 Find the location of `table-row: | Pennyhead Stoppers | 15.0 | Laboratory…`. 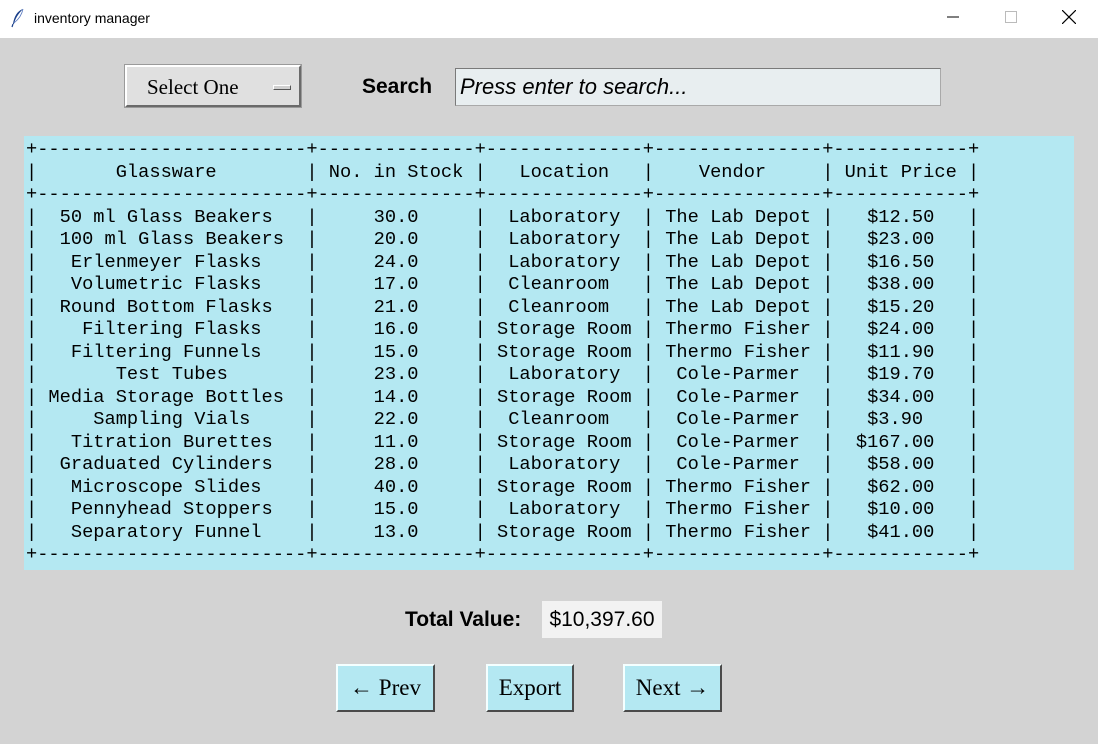

table-row: | Pennyhead Stoppers | 15.0 | Laboratory… is located at coordinates (503, 509).